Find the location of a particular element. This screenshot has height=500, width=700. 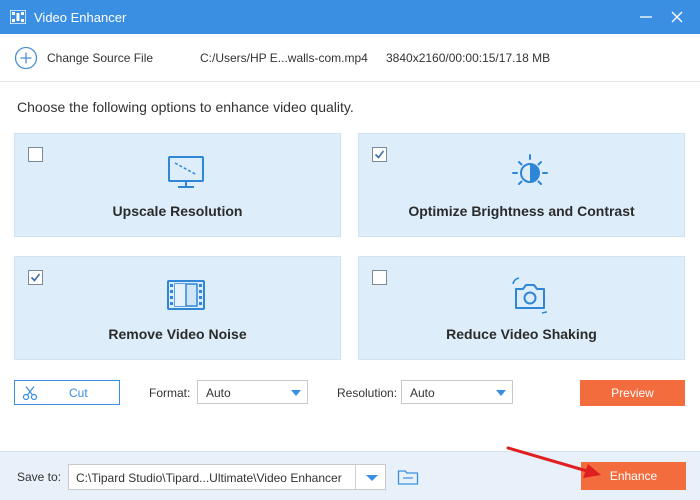

option-card-remove-noise: Remove Video Noise is located at coordinates (177, 308).